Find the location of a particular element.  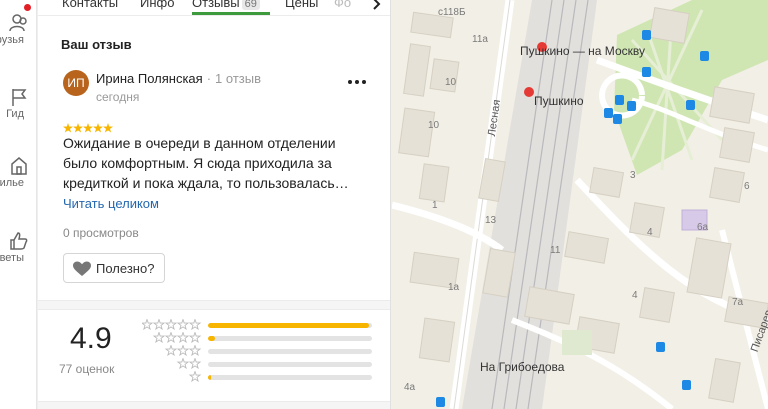

star-rating-icon is located at coordinates (88, 128).